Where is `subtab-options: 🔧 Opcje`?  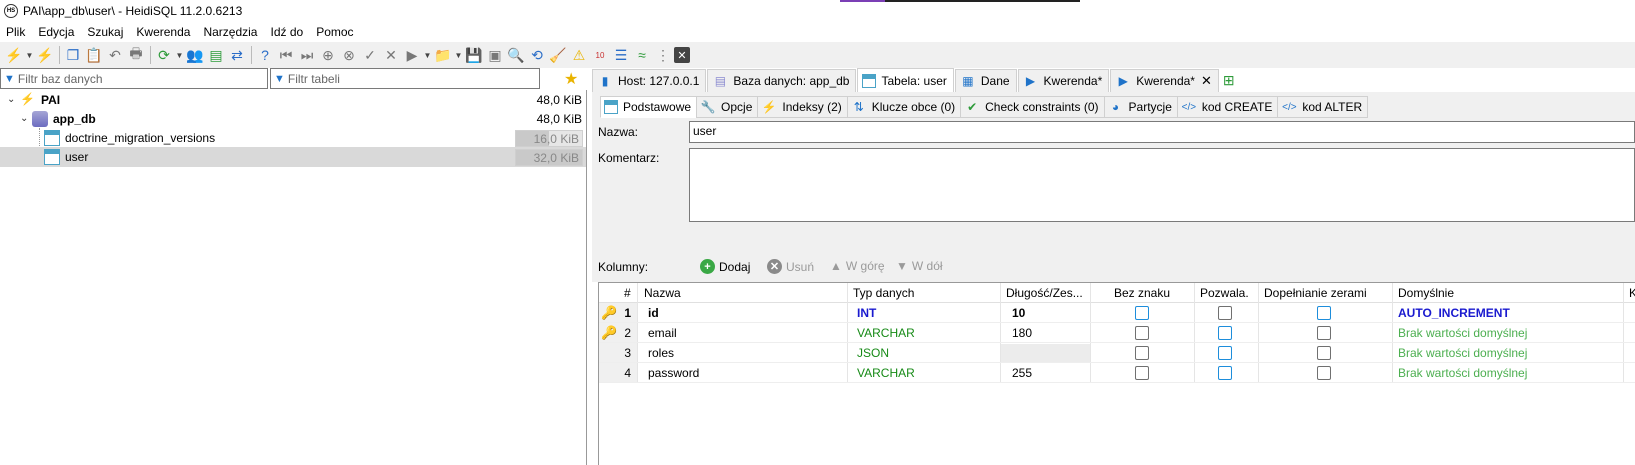
subtab-options: 🔧 Opcje is located at coordinates (727, 107).